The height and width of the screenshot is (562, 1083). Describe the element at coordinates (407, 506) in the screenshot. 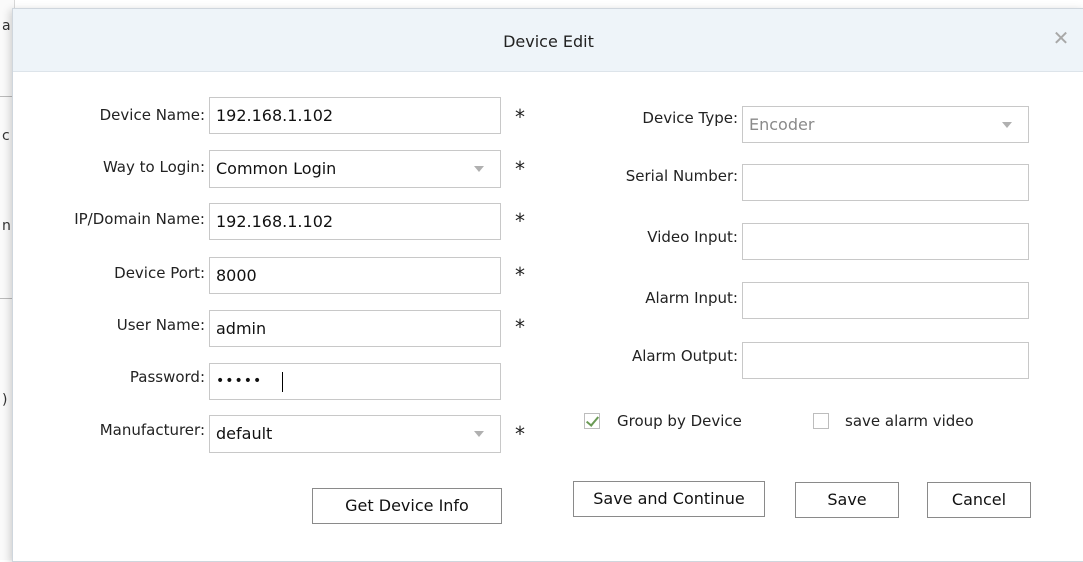

I see `get-device-info-button: Get Device Info` at that location.